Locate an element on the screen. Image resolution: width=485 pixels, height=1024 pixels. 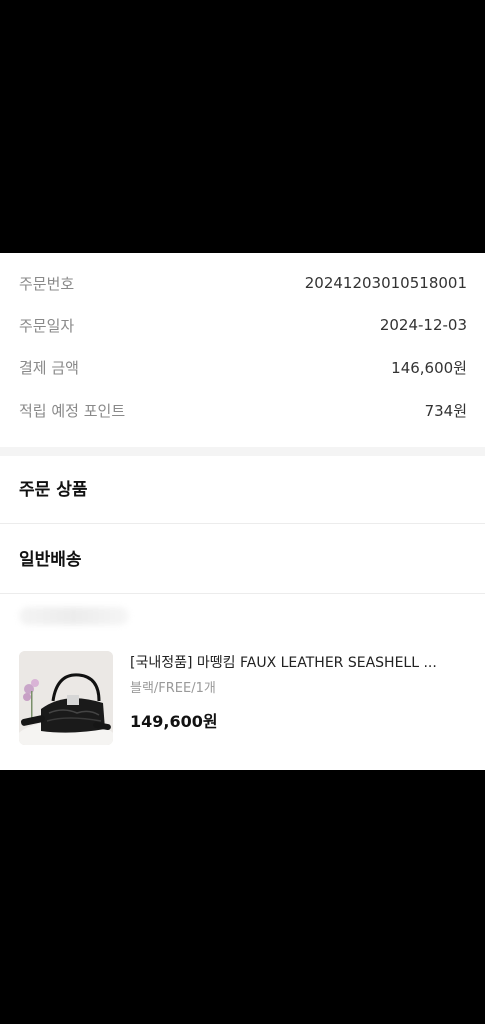
order-date-row: 주문일자 2024-12-03 is located at coordinates (243, 325).